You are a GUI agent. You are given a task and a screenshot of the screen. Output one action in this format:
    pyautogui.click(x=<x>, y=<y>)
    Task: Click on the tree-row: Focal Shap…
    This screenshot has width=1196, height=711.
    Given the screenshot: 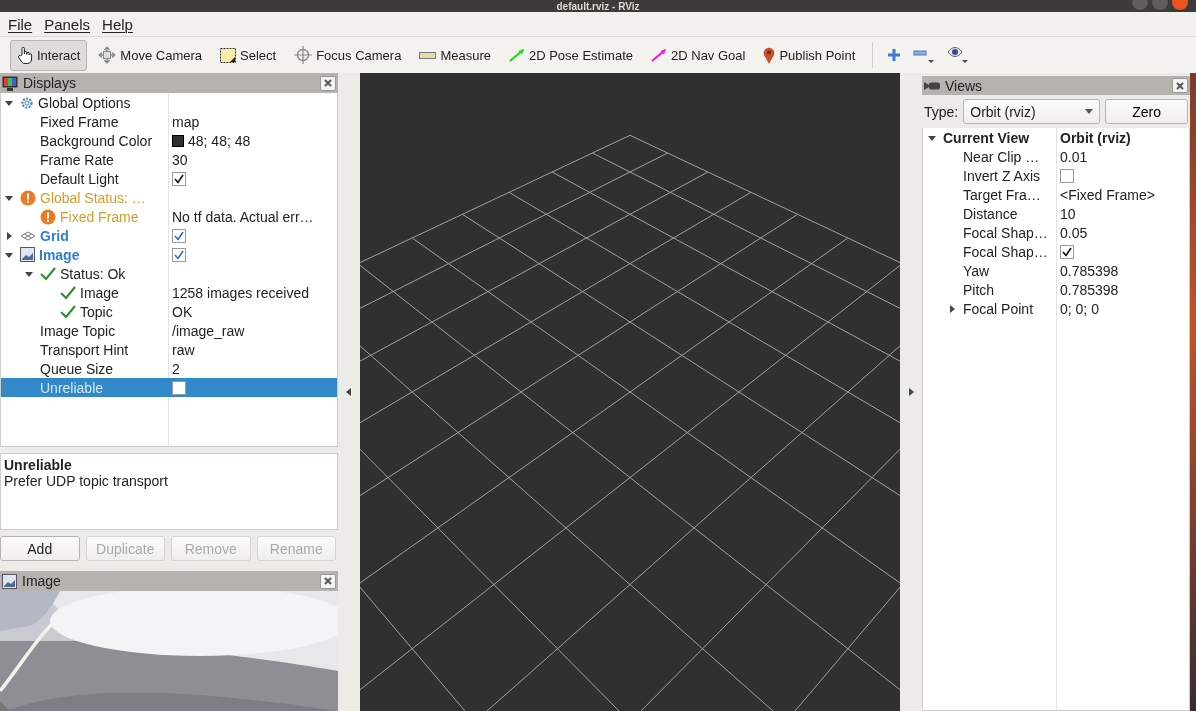 What is the action you would take?
    pyautogui.click(x=1056, y=252)
    